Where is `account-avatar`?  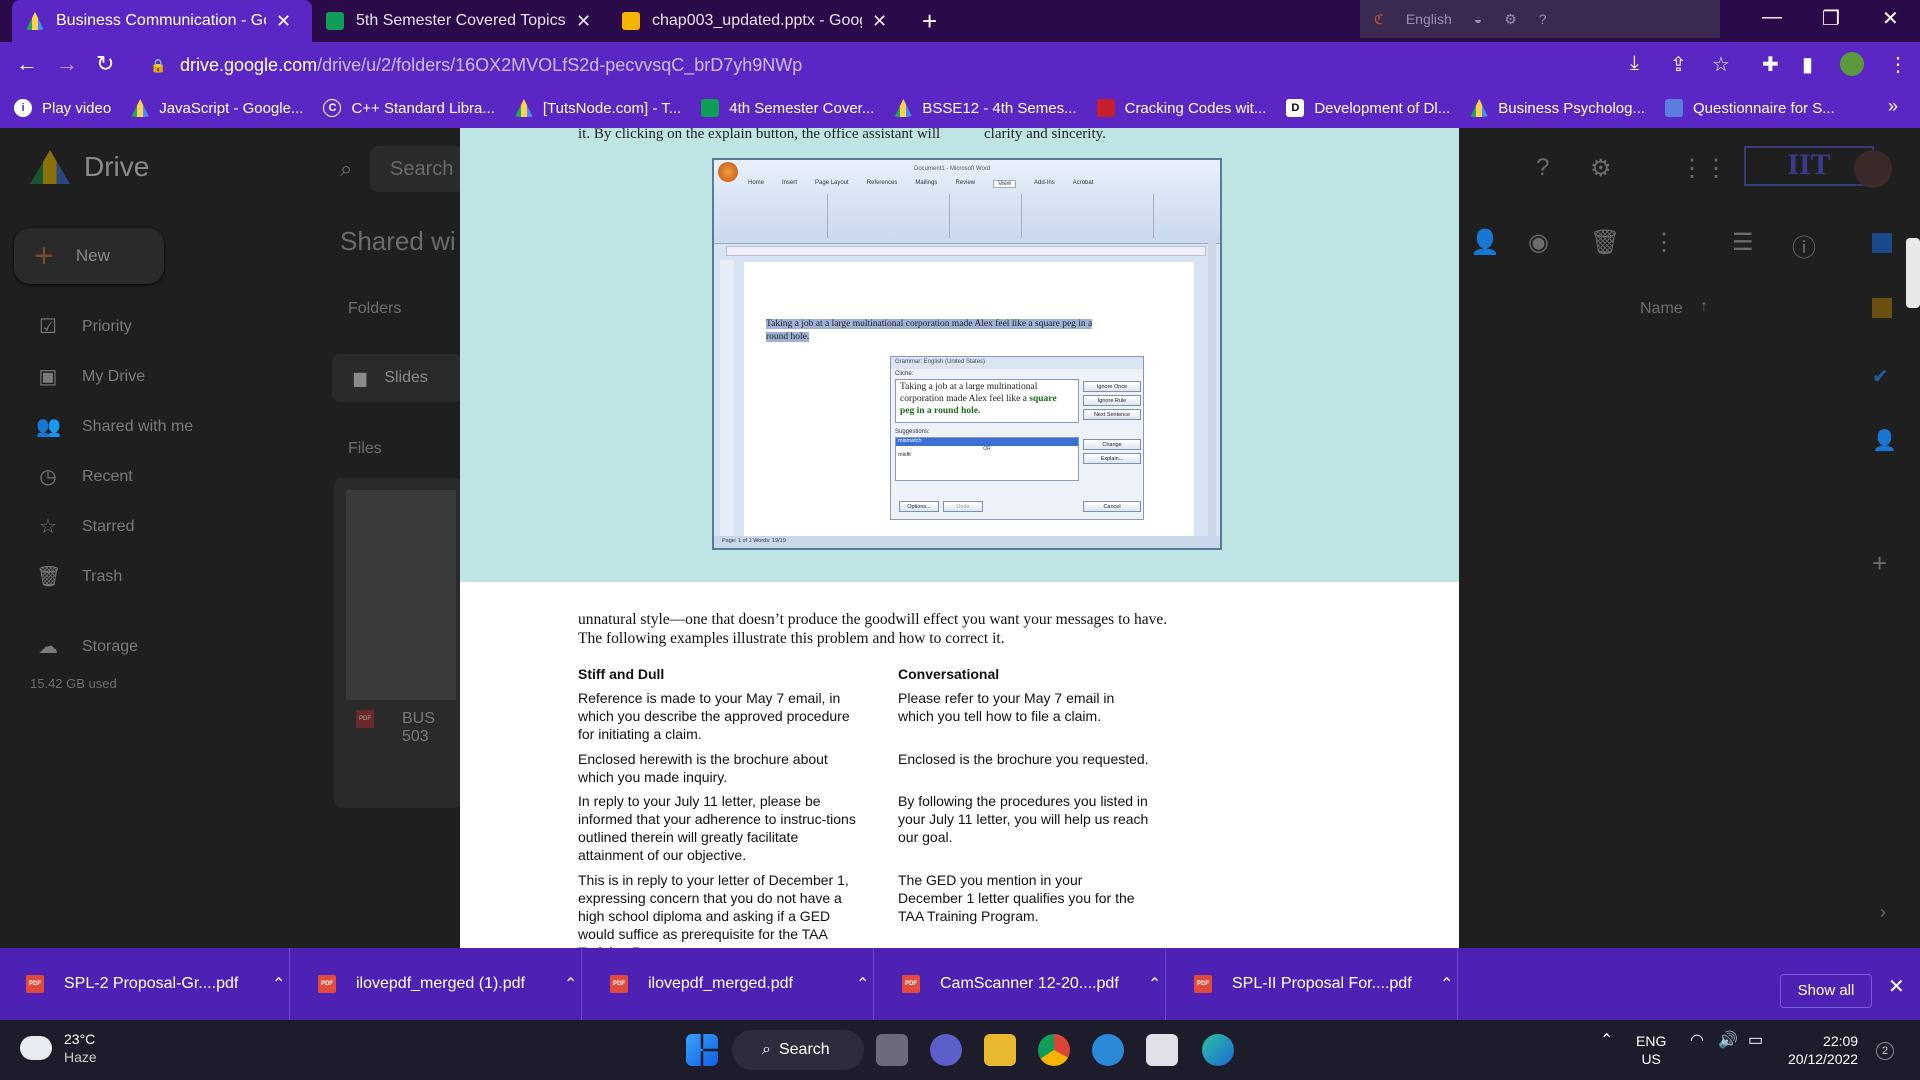 account-avatar is located at coordinates (1873, 169).